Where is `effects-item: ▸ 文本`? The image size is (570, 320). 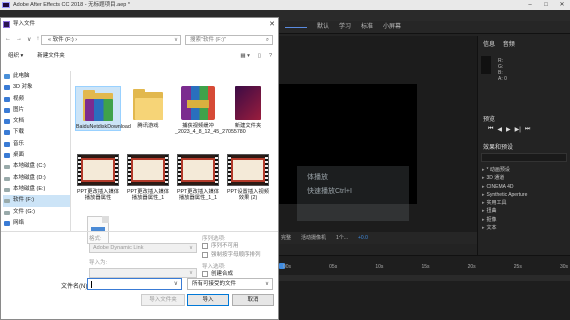
effects-item: ▸ 文本 is located at coordinates (504, 228).